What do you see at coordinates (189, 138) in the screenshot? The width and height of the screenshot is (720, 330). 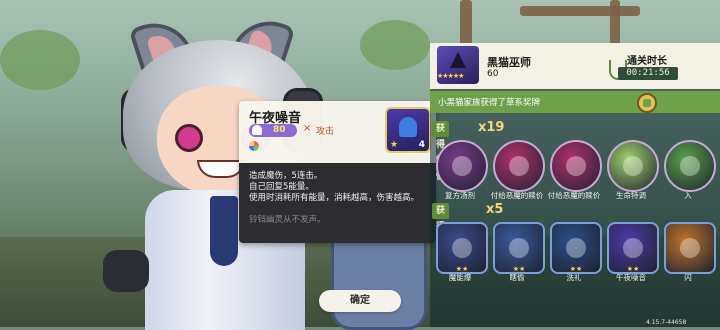 I see `eye` at bounding box center [189, 138].